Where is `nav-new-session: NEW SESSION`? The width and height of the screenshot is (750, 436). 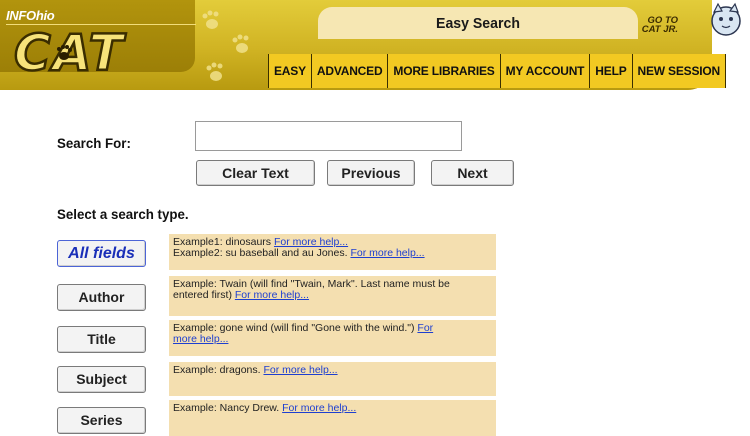 nav-new-session: NEW SESSION is located at coordinates (678, 71).